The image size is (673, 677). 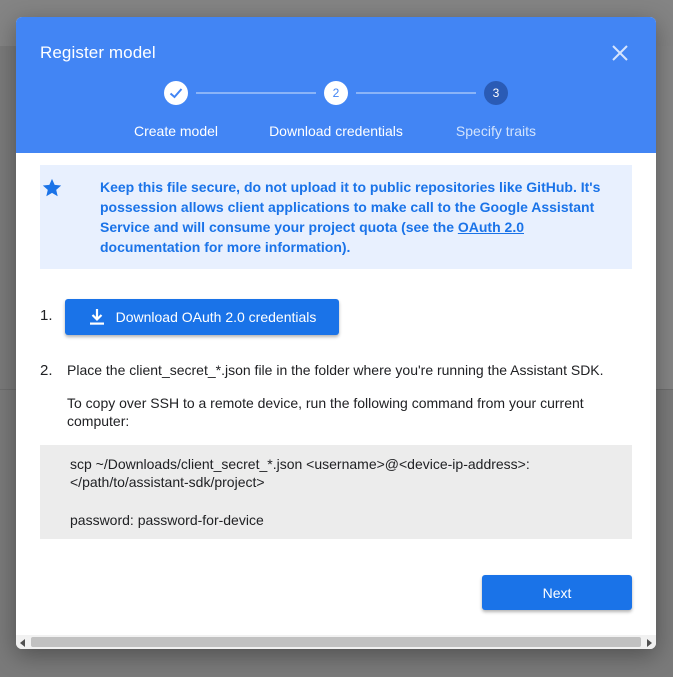 I want to click on next-button: Next, so click(x=557, y=592).